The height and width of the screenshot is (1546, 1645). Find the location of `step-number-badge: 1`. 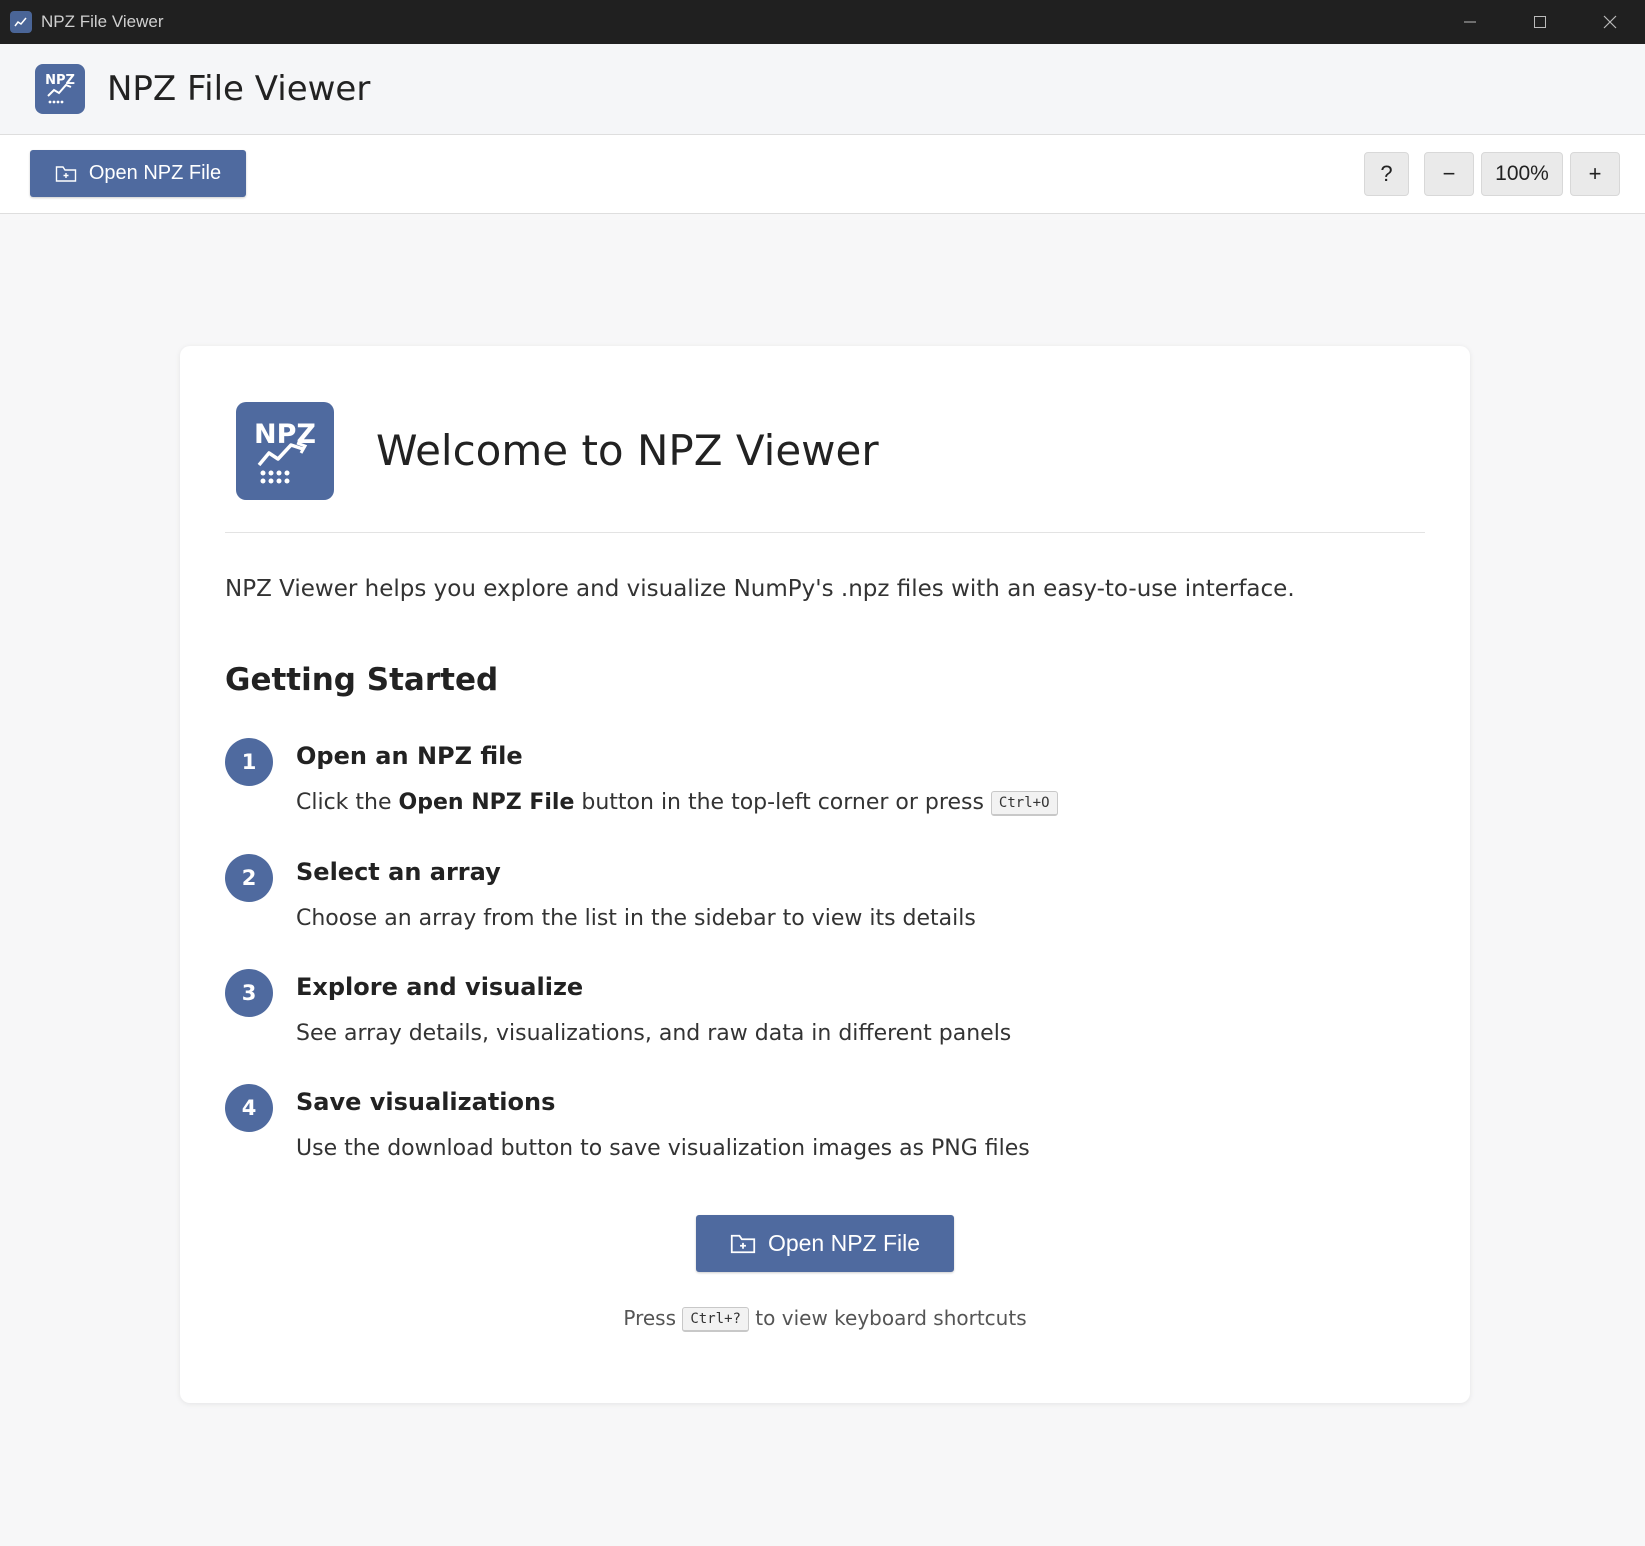

step-number-badge: 1 is located at coordinates (249, 762).